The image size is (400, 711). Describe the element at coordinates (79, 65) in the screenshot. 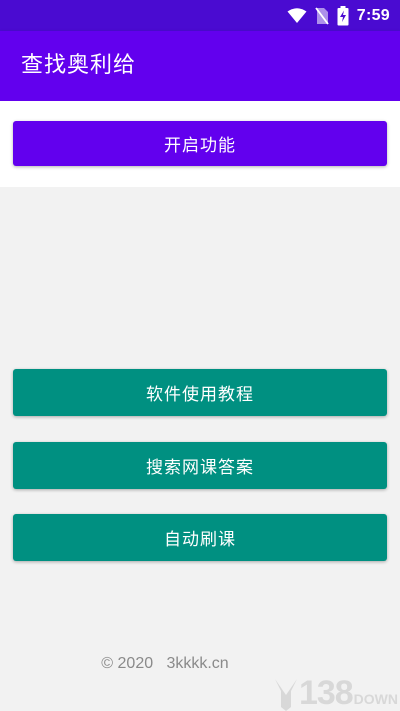

I see `app-title: 查找奥利给` at that location.